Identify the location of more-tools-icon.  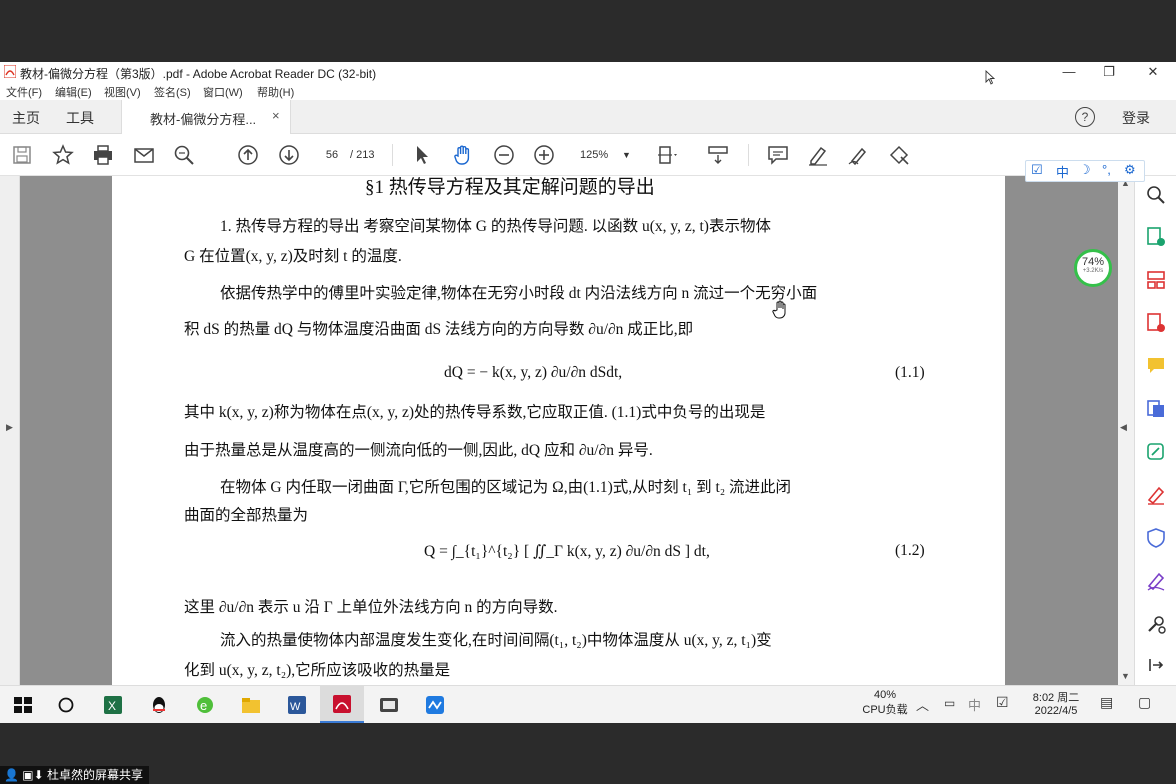
(1156, 624).